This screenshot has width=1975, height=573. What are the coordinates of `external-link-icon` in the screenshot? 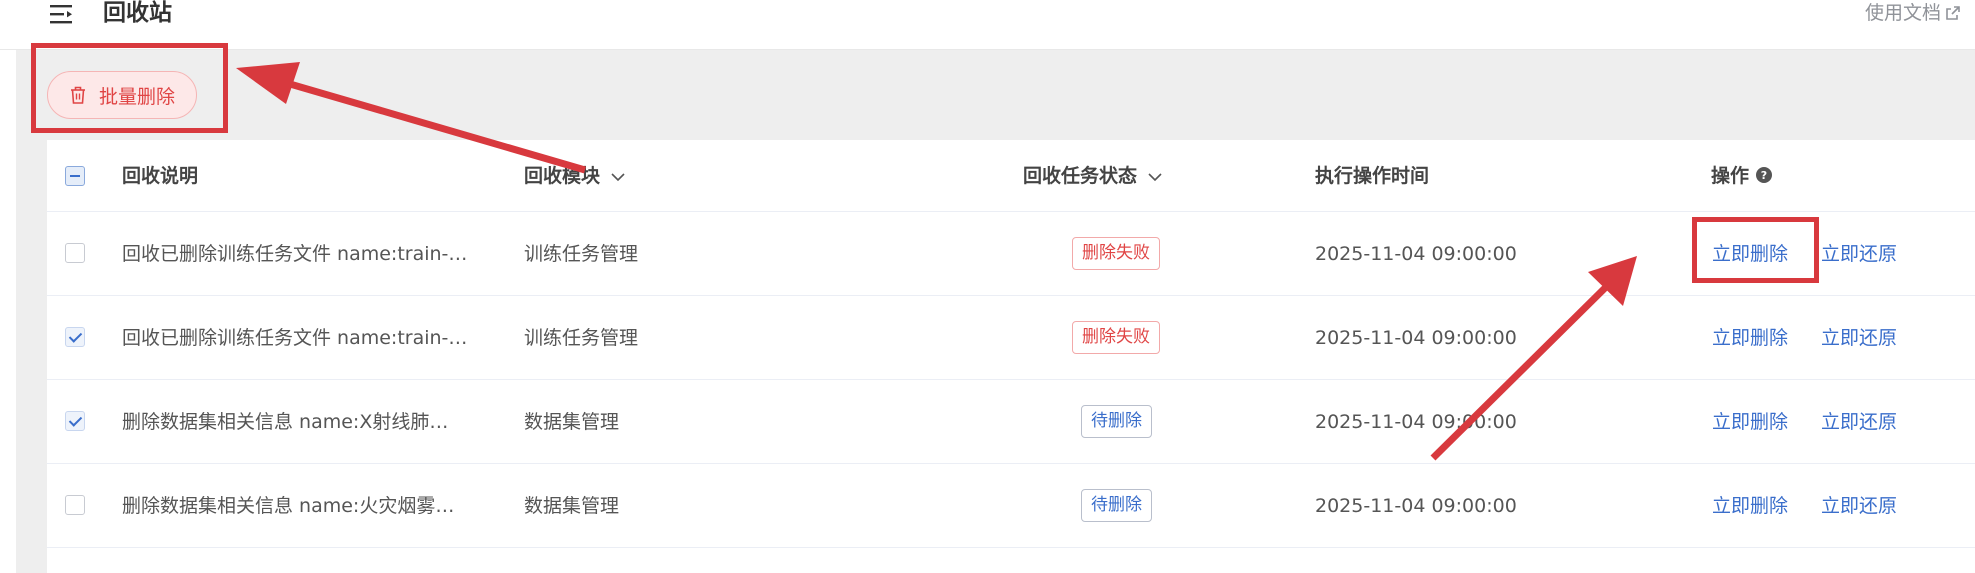 It's located at (1953, 13).